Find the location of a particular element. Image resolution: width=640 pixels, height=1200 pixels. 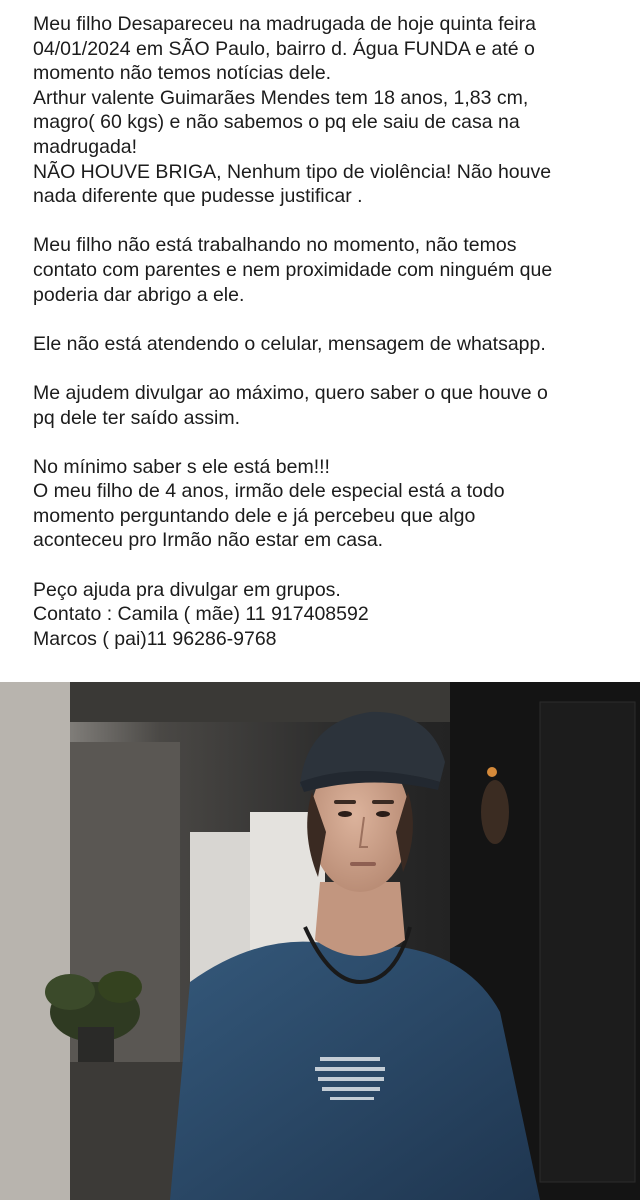

eye-left is located at coordinates (345, 814).